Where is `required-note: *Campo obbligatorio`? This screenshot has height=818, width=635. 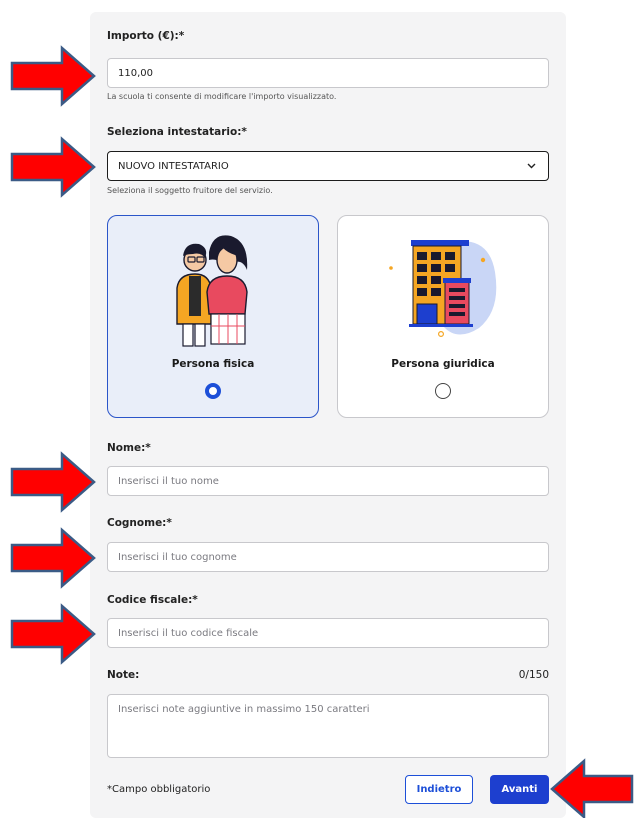 required-note: *Campo obbligatorio is located at coordinates (159, 789).